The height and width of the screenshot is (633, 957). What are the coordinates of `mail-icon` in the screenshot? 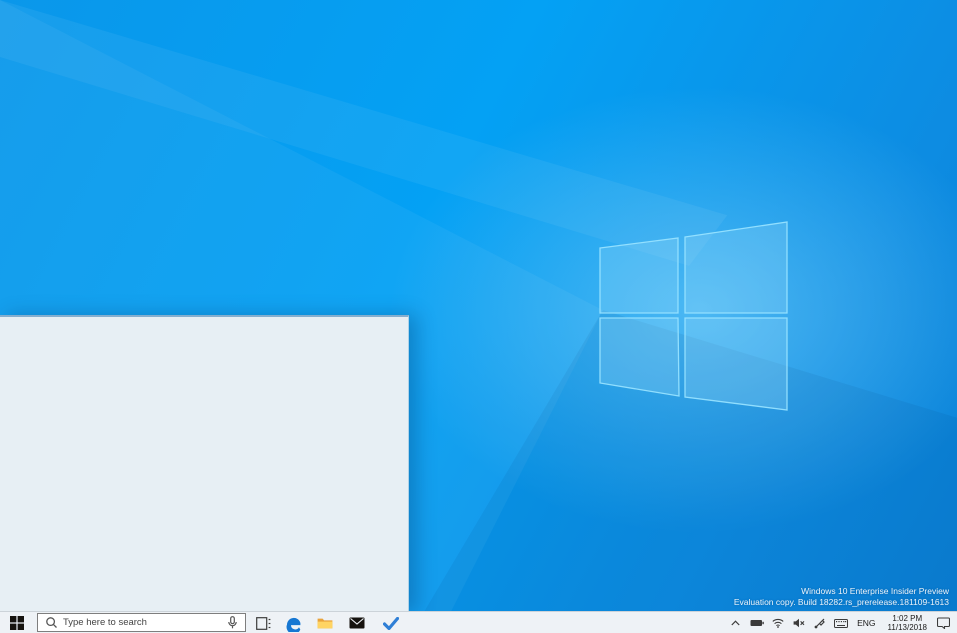 It's located at (357, 623).